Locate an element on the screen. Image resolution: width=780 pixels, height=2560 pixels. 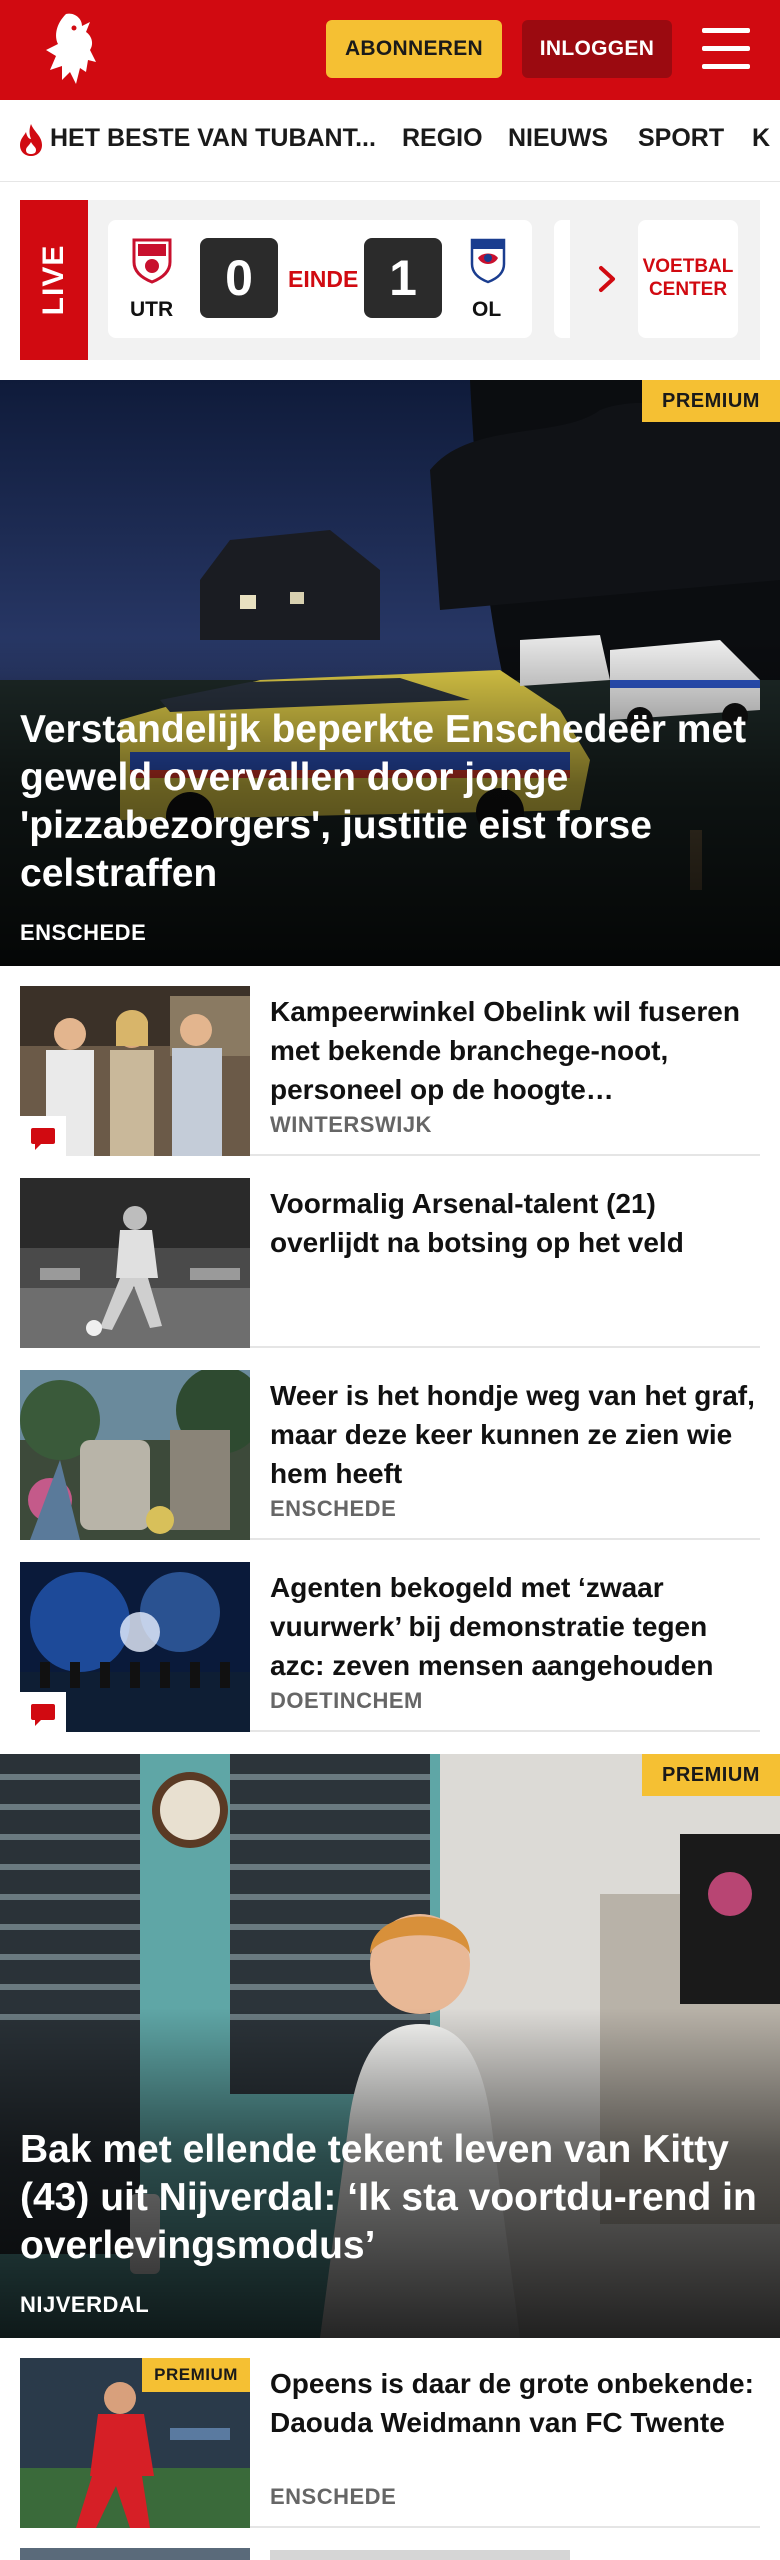
away-team-name: OL is located at coordinates (487, 309).